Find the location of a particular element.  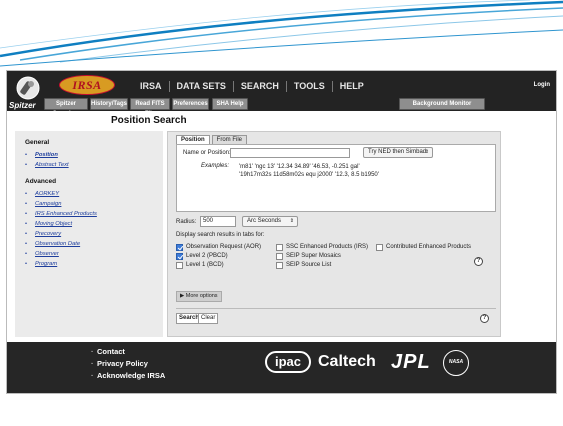

name-position-input is located at coordinates (290, 153).